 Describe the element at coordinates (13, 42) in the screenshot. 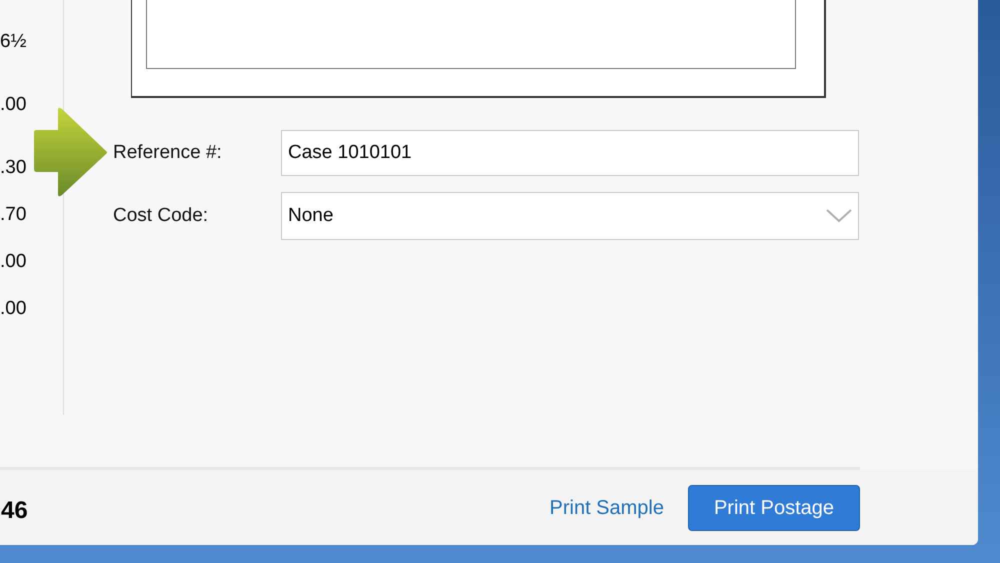

I see `amount-text: 6½` at that location.